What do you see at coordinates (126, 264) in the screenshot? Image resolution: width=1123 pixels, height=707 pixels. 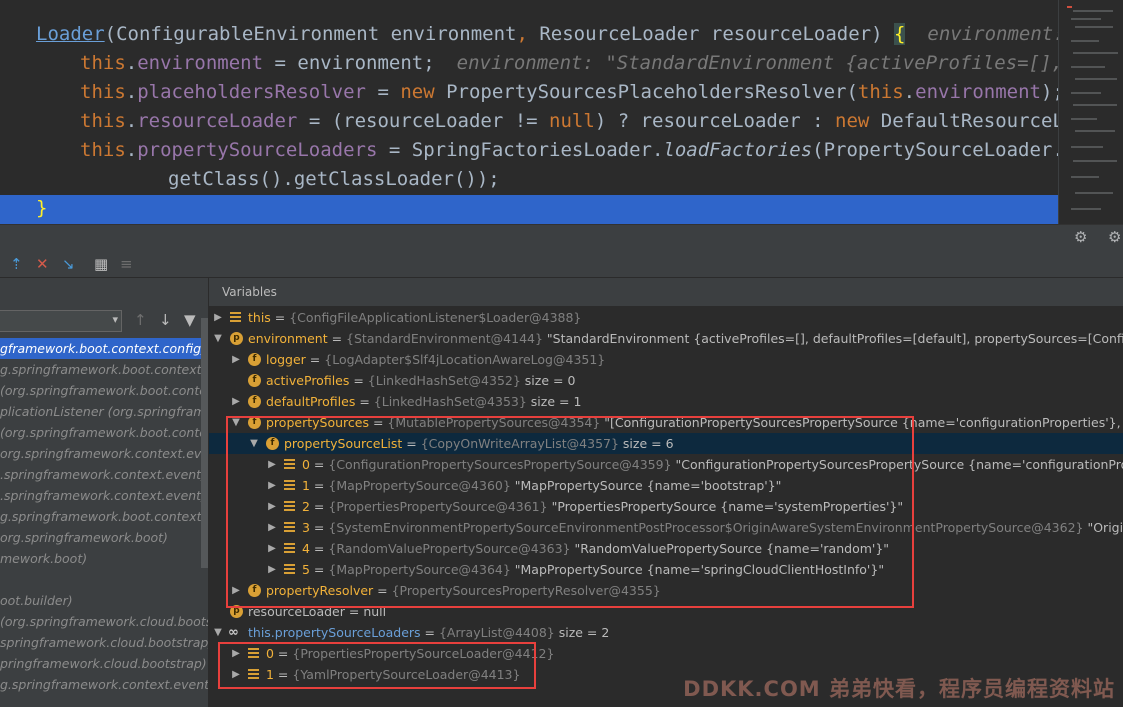 I see `trace-stream-icon: ≡` at bounding box center [126, 264].